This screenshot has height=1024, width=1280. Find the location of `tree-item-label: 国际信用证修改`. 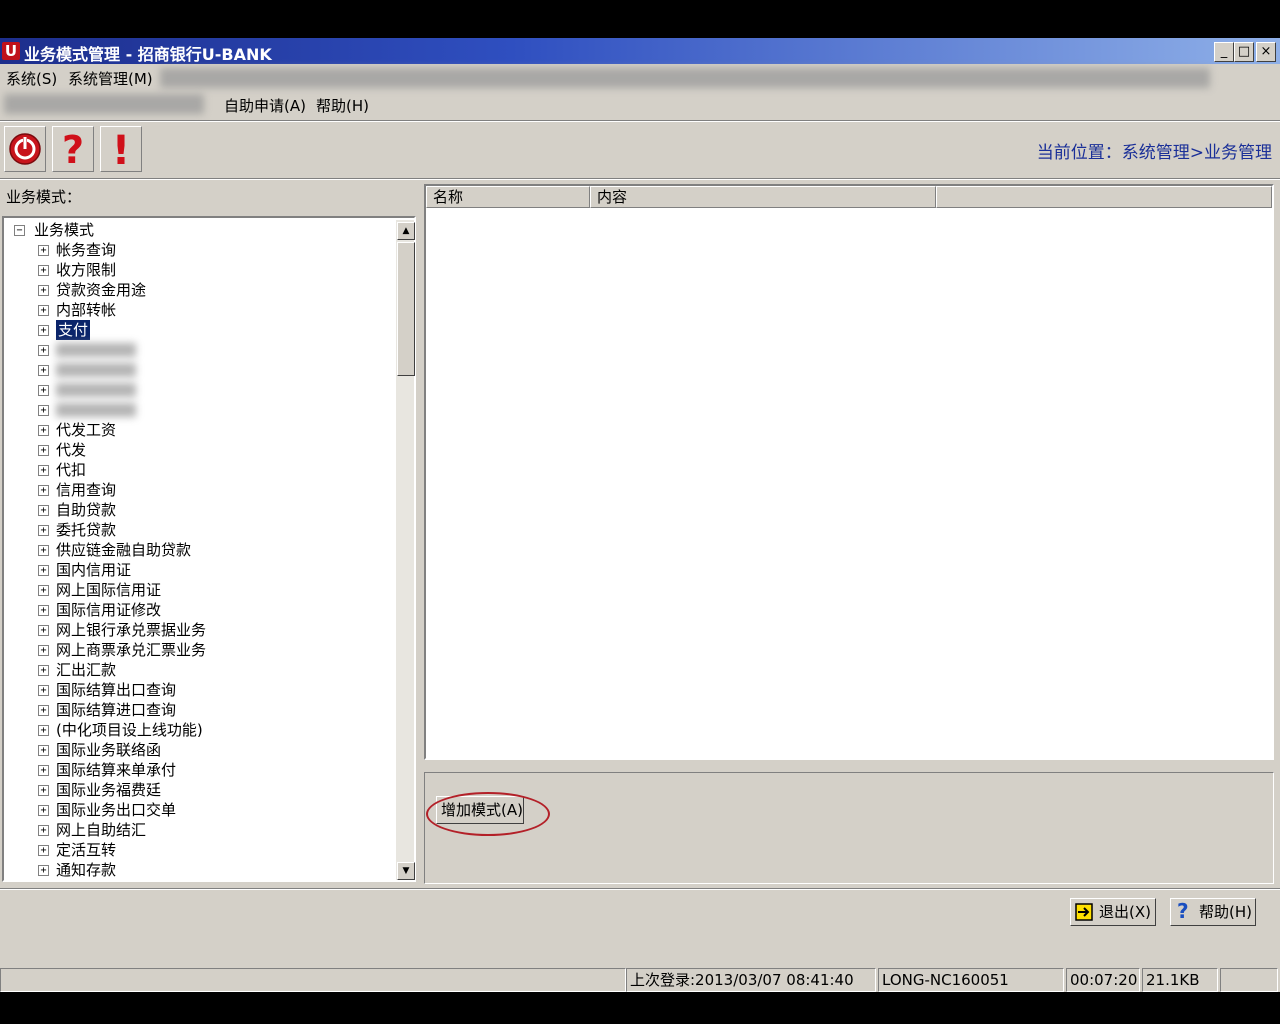

tree-item-label: 国际信用证修改 is located at coordinates (109, 610).